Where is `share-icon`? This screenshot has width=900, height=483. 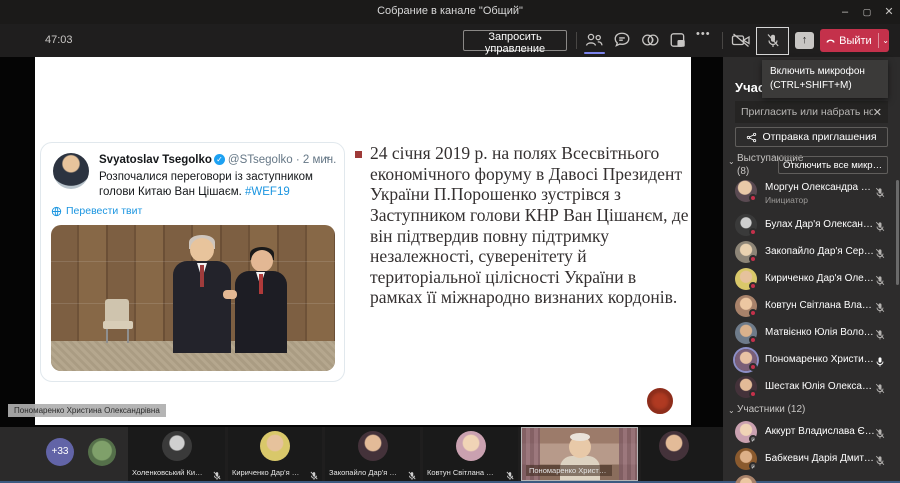
share-icon is located at coordinates (752, 137).